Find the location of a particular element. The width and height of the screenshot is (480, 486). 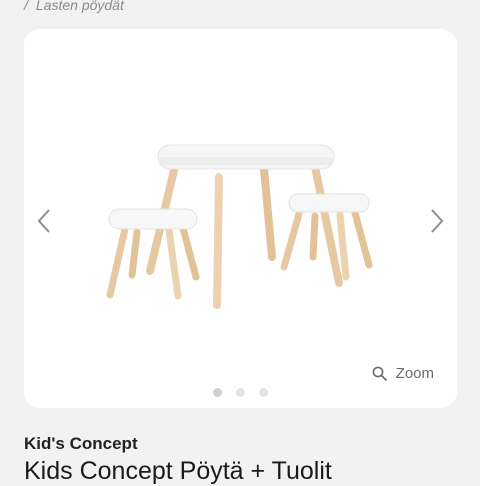

chevron-left-icon is located at coordinates (43, 221).